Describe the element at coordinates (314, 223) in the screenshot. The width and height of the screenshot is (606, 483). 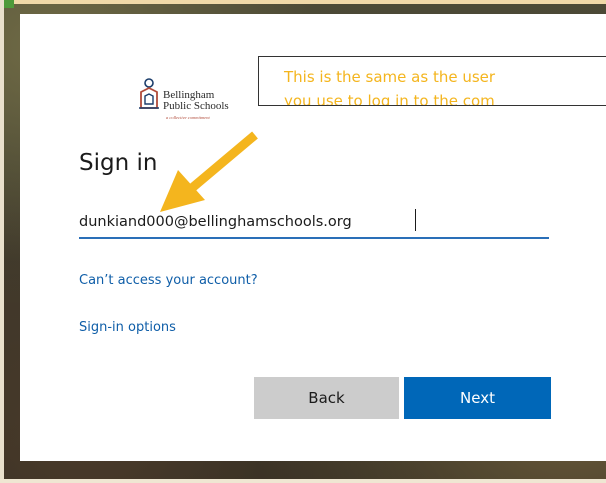
I see `email-field` at that location.